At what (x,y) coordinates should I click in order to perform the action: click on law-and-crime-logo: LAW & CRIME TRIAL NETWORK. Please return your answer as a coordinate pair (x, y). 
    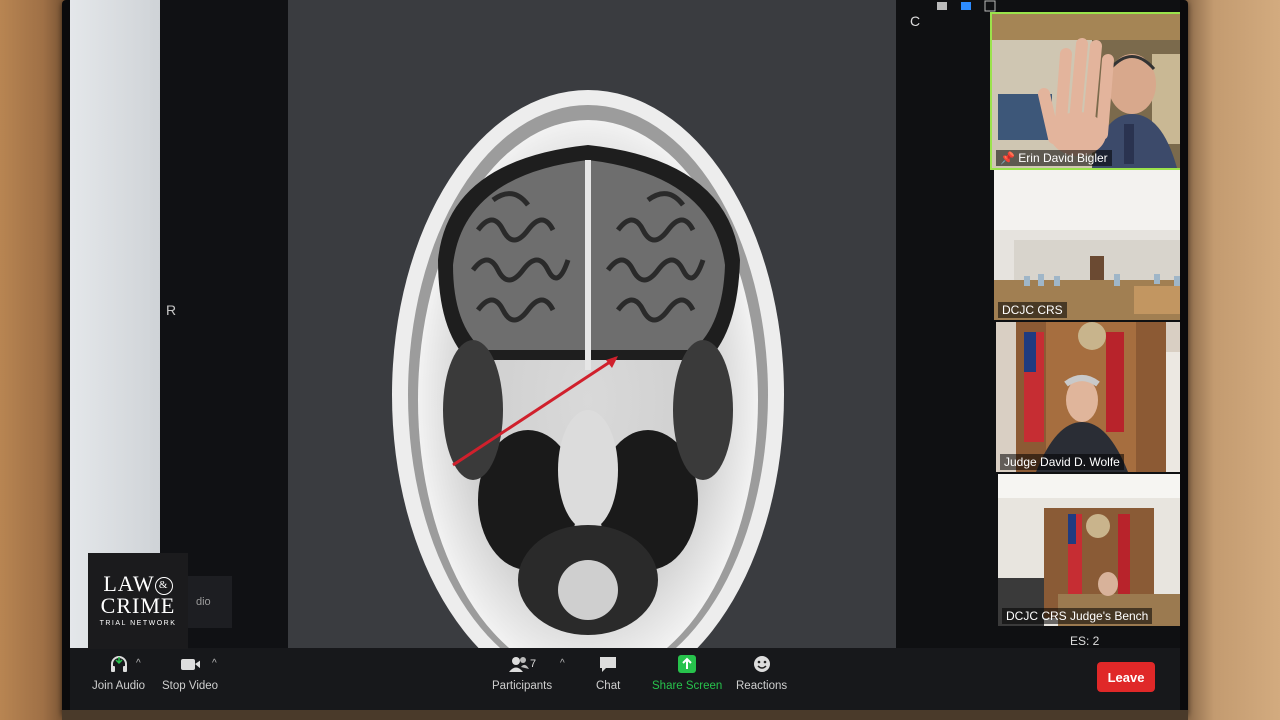
    Looking at the image, I should click on (138, 601).